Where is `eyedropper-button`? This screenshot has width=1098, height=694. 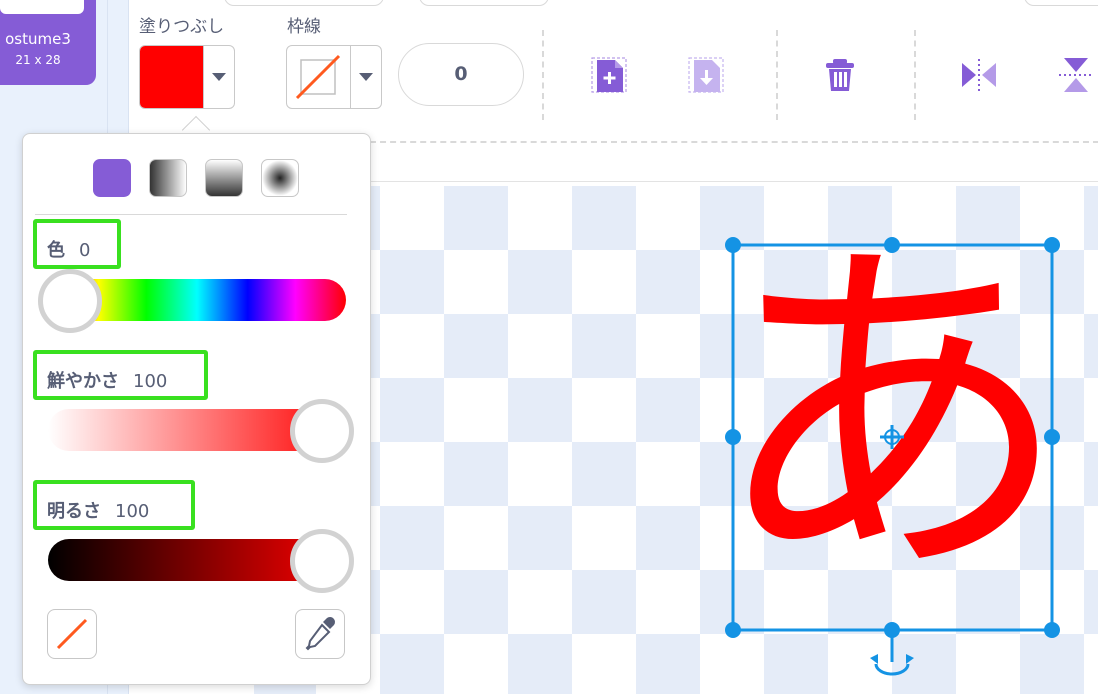
eyedropper-button is located at coordinates (320, 634).